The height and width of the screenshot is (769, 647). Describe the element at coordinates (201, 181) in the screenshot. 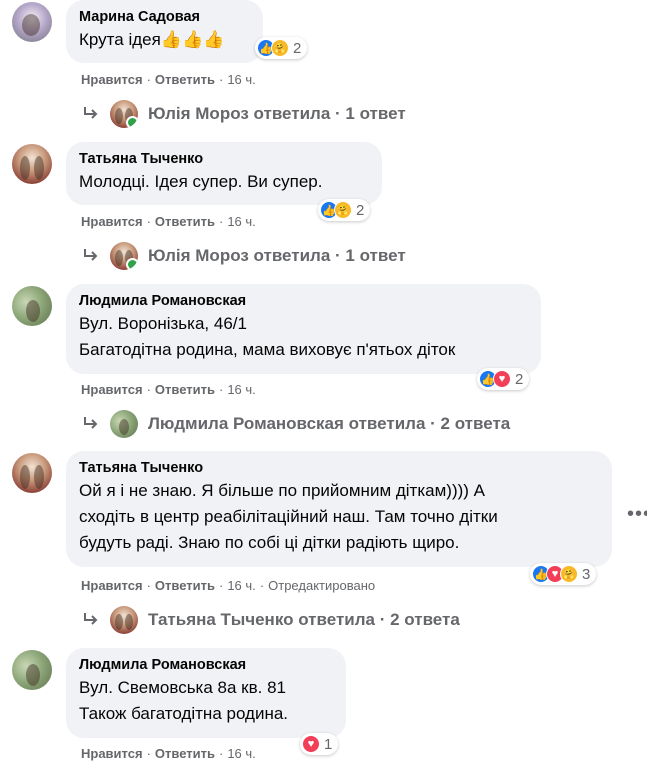

I see `comment-text: Молодці. Ідея супер. Ви супер.` at that location.